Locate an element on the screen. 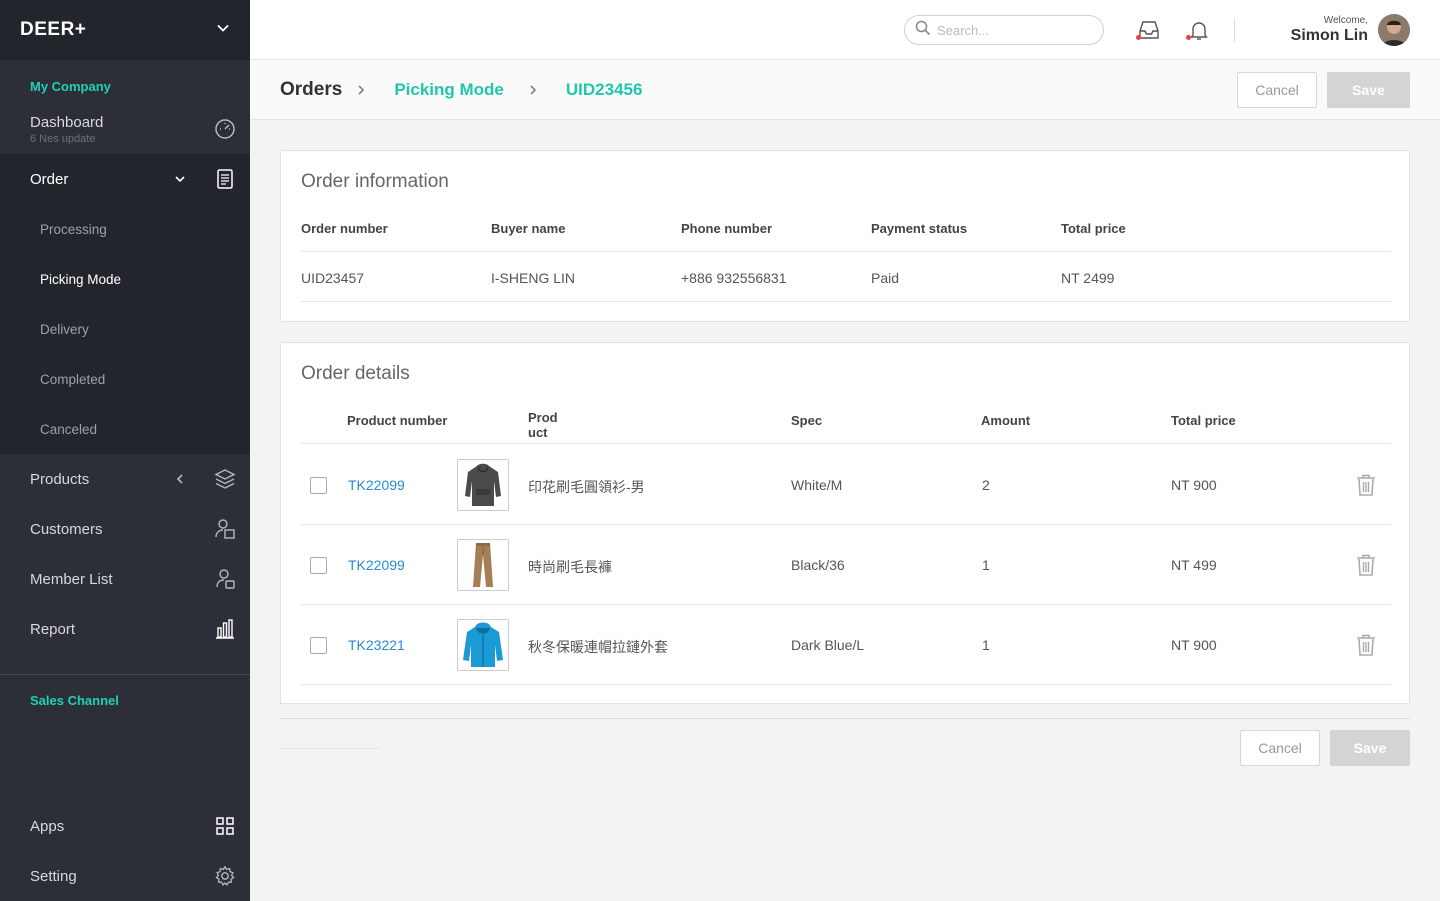 This screenshot has height=901, width=1440. inbox-icon is located at coordinates (1148, 30).